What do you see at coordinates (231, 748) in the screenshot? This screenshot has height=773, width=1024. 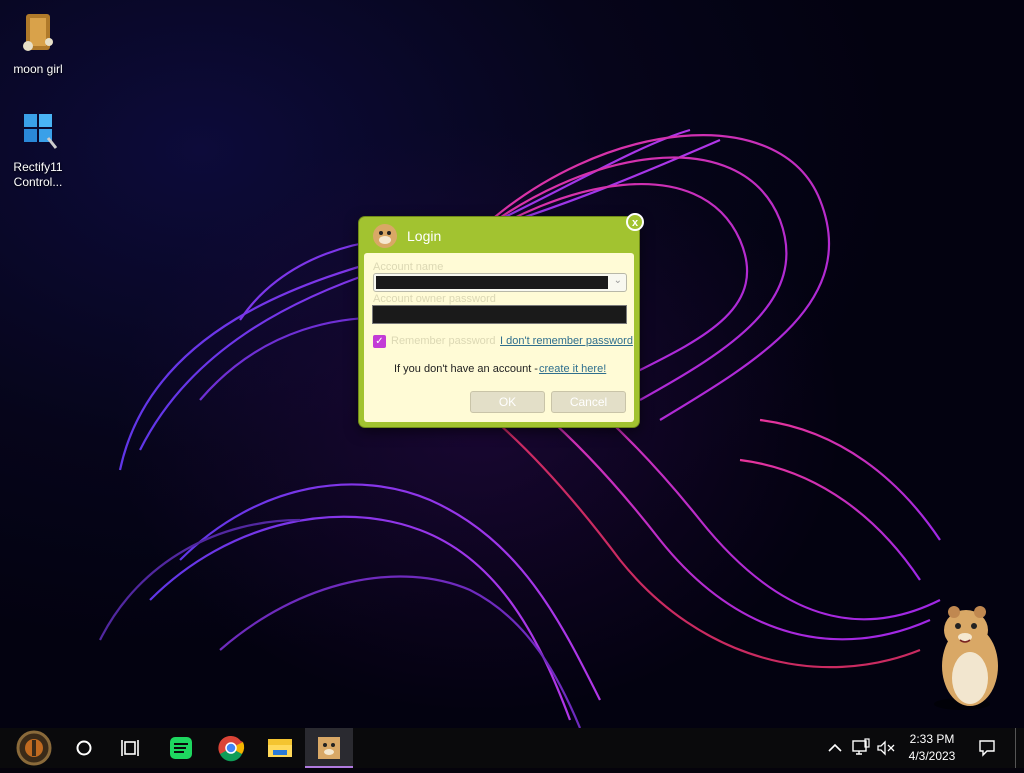 I see `chrome-icon` at bounding box center [231, 748].